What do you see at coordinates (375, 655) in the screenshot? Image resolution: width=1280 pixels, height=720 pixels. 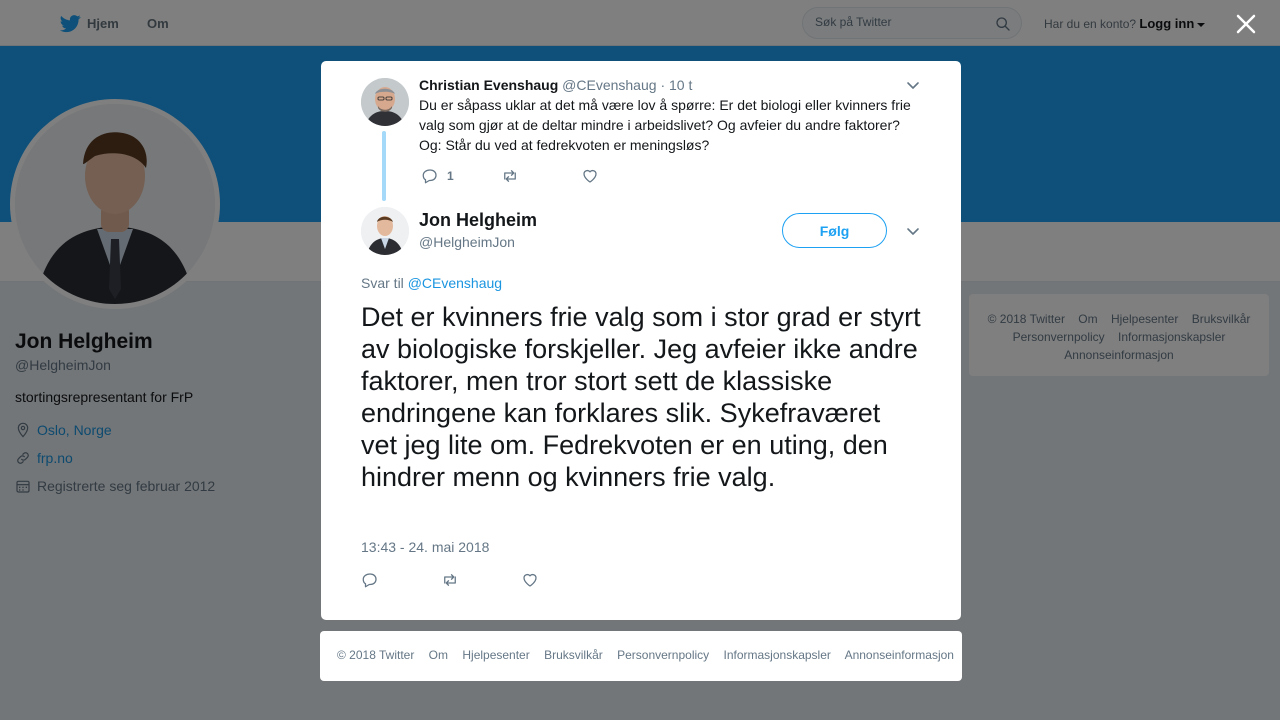 I see `footer-link: © 2018 Twitter` at bounding box center [375, 655].